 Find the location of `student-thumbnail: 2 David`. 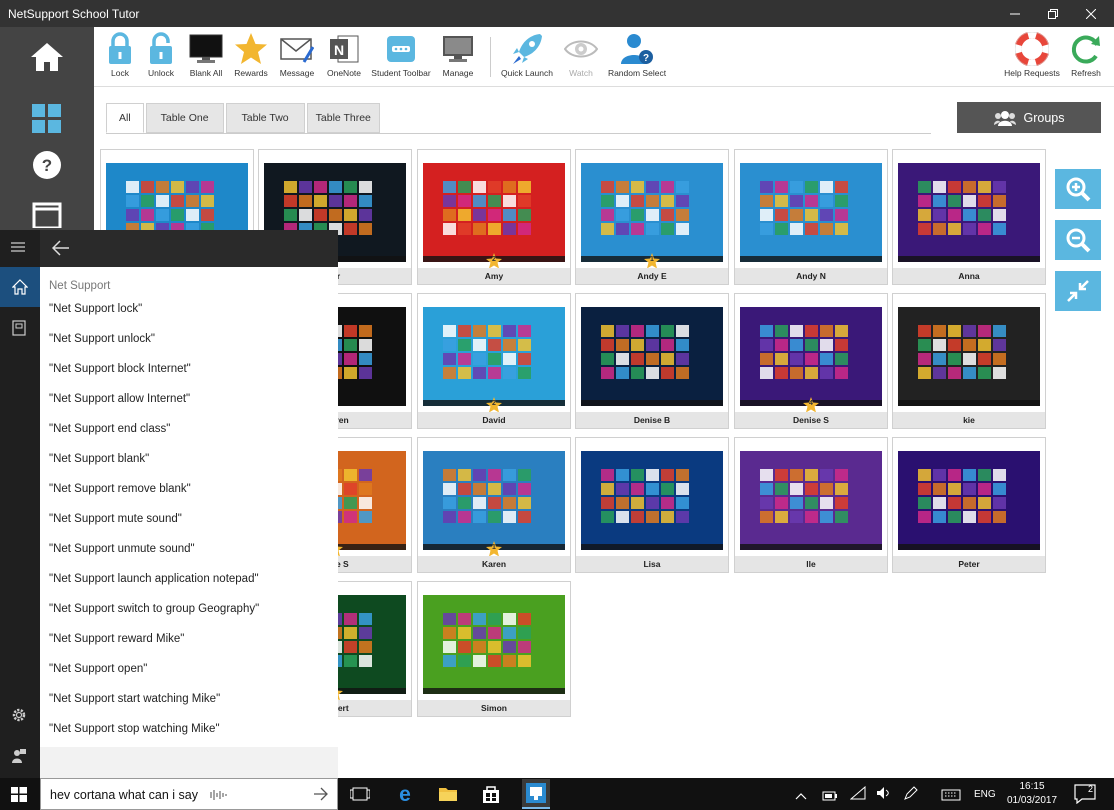

student-thumbnail: 2 David is located at coordinates (494, 361).